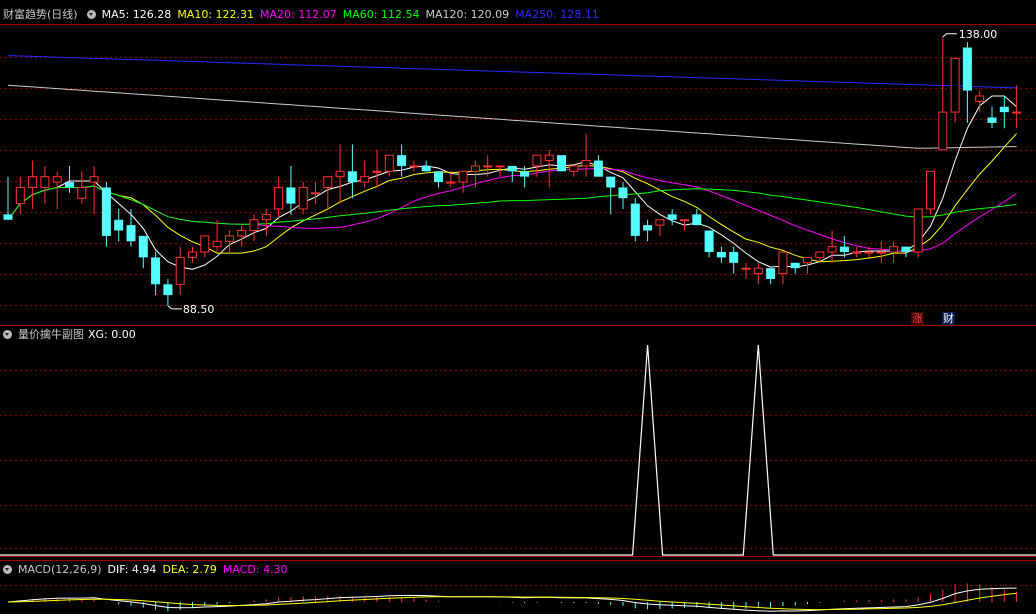  What do you see at coordinates (467, 14) in the screenshot?
I see `ma120-indicator: MA120: 120.09` at bounding box center [467, 14].